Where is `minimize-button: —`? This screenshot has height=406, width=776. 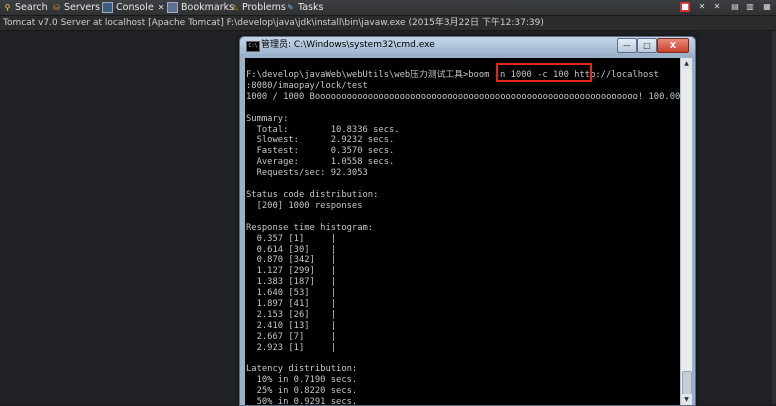 minimize-button: — is located at coordinates (627, 45).